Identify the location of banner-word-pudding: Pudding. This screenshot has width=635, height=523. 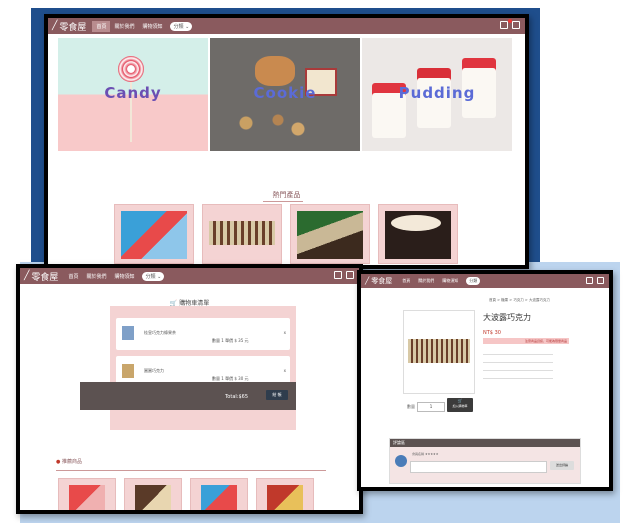
(437, 93).